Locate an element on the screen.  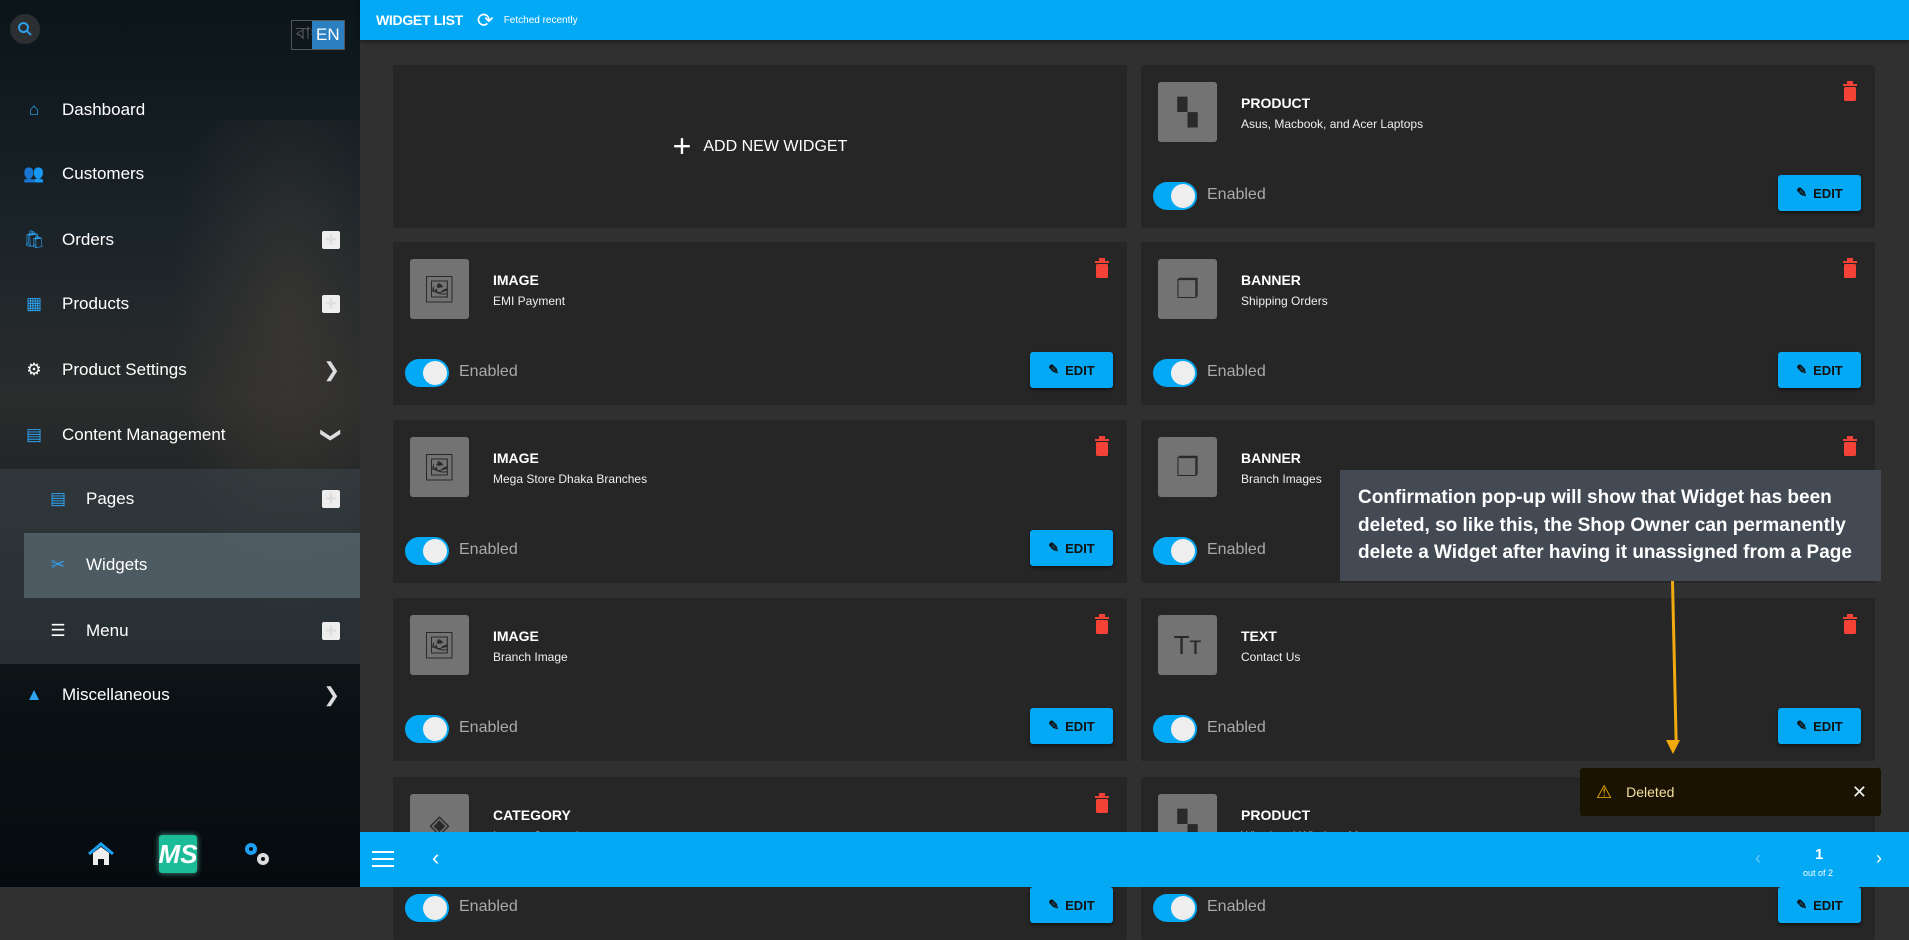
sidebar-item-product-settings: ⚙ Product Settings ❯ is located at coordinates (180, 370).